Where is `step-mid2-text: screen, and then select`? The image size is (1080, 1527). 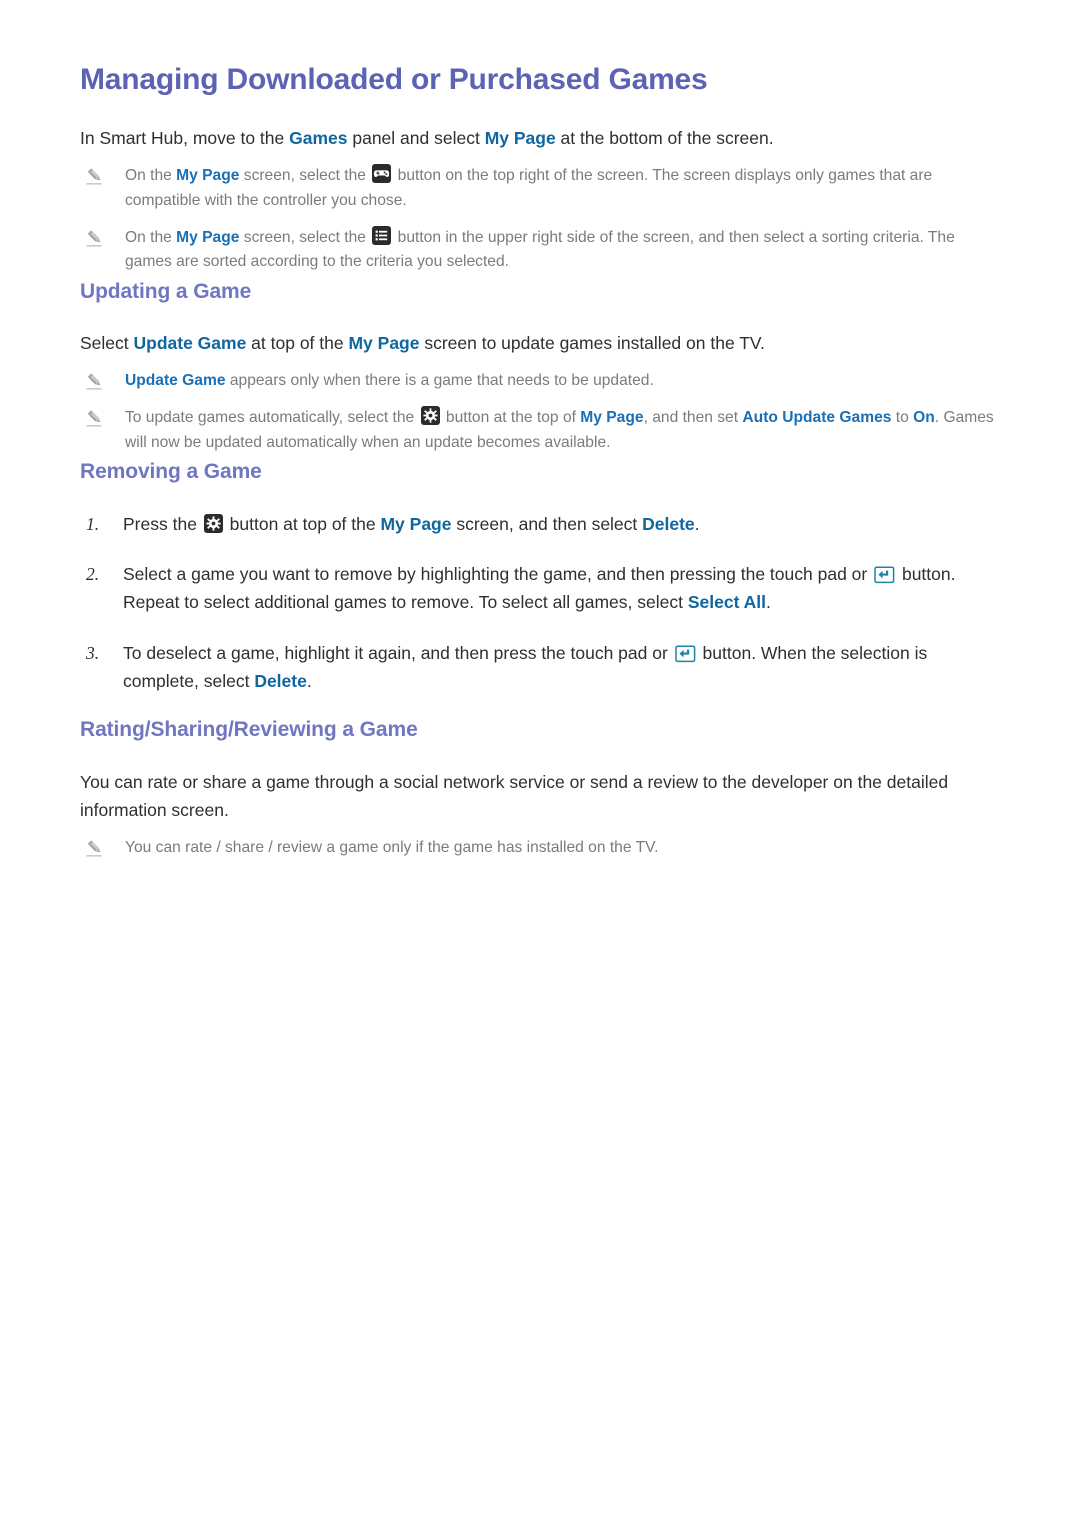 step-mid2-text: screen, and then select is located at coordinates (547, 523).